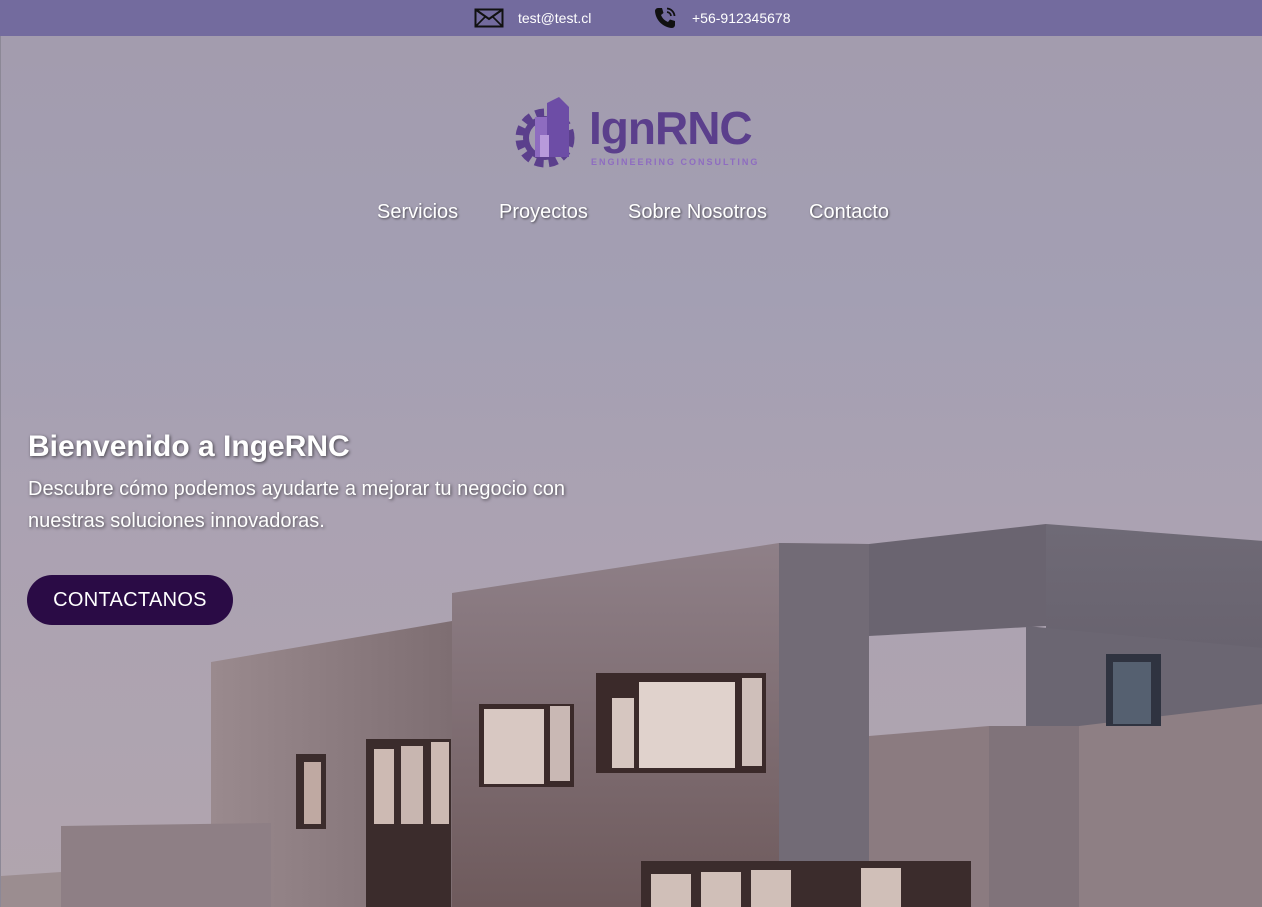 The image size is (1262, 907). What do you see at coordinates (849, 212) in the screenshot?
I see `nav-item-contacto: Contacto` at bounding box center [849, 212].